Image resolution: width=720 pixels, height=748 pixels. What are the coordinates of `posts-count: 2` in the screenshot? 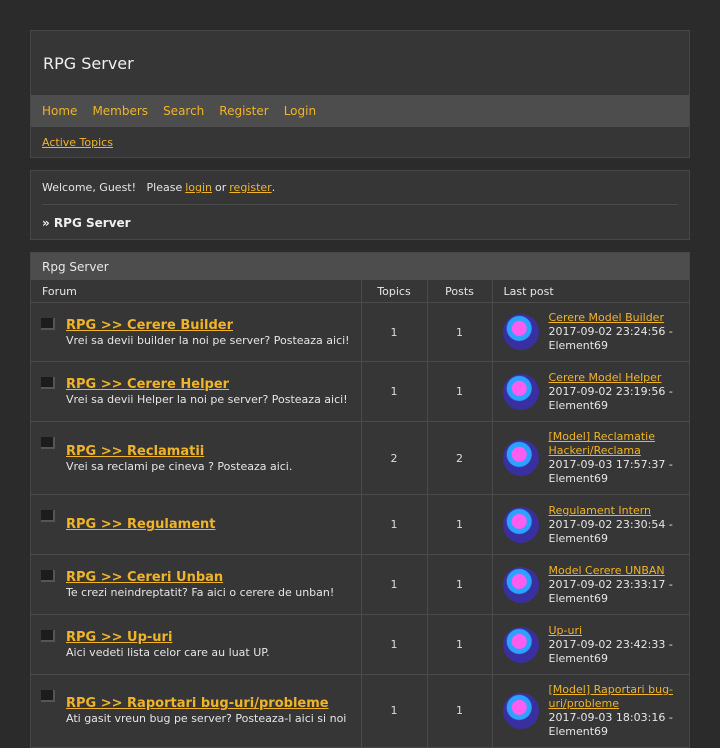 It's located at (459, 458).